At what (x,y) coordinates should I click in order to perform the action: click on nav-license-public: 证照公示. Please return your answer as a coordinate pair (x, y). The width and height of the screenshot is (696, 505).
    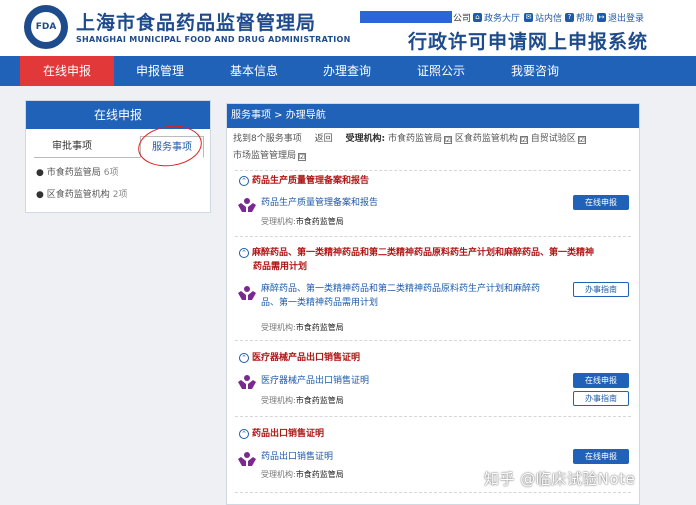
    Looking at the image, I should click on (441, 71).